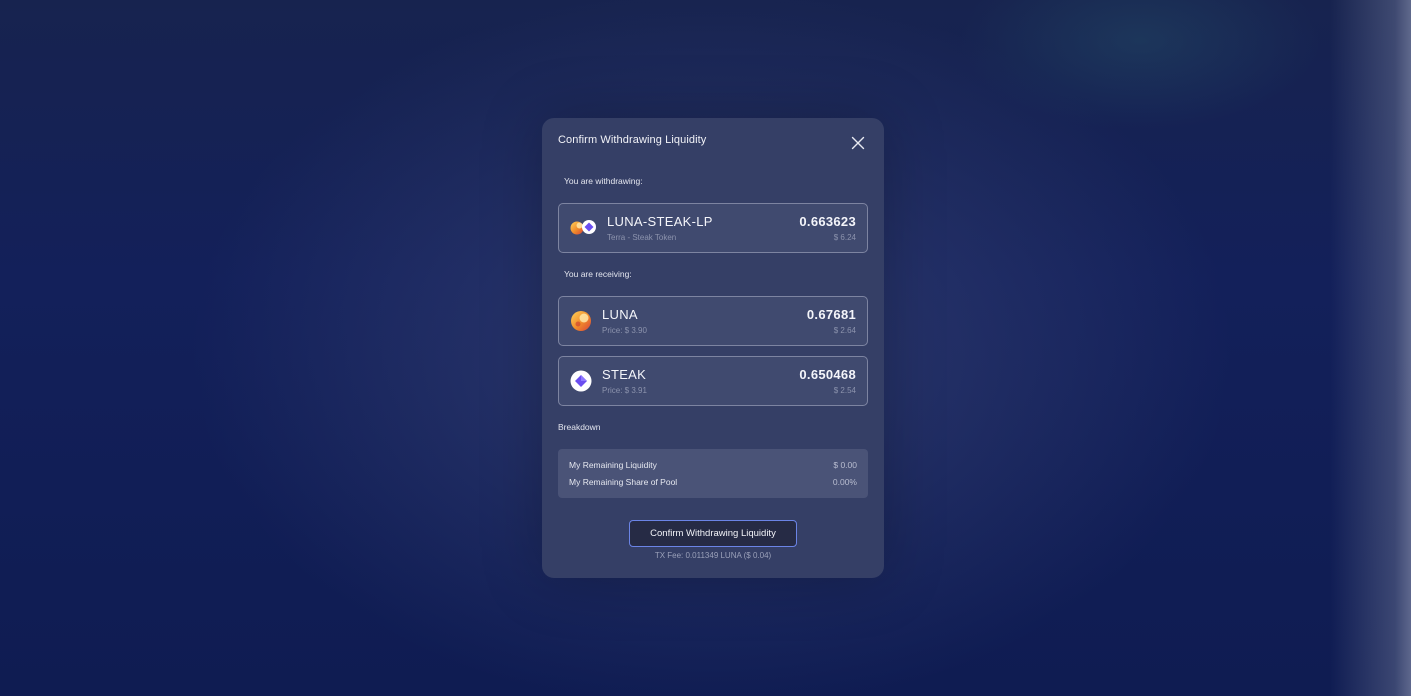 Image resolution: width=1411 pixels, height=696 pixels. What do you see at coordinates (613, 465) in the screenshot?
I see `breakdown-row-label: My Remaining Liquidity` at bounding box center [613, 465].